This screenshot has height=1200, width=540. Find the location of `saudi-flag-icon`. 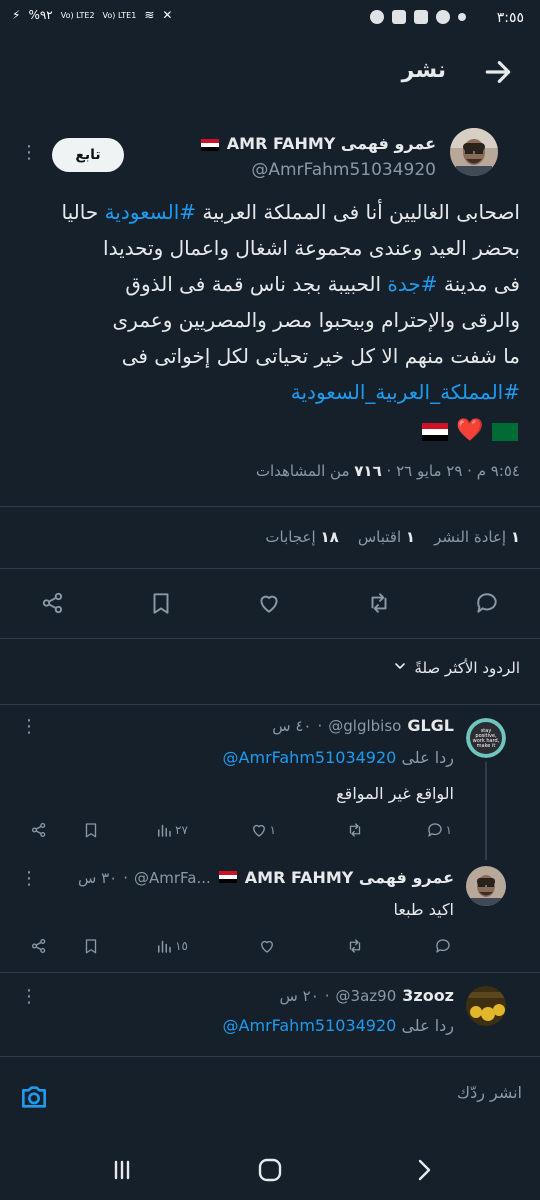

saudi-flag-icon is located at coordinates (505, 431).